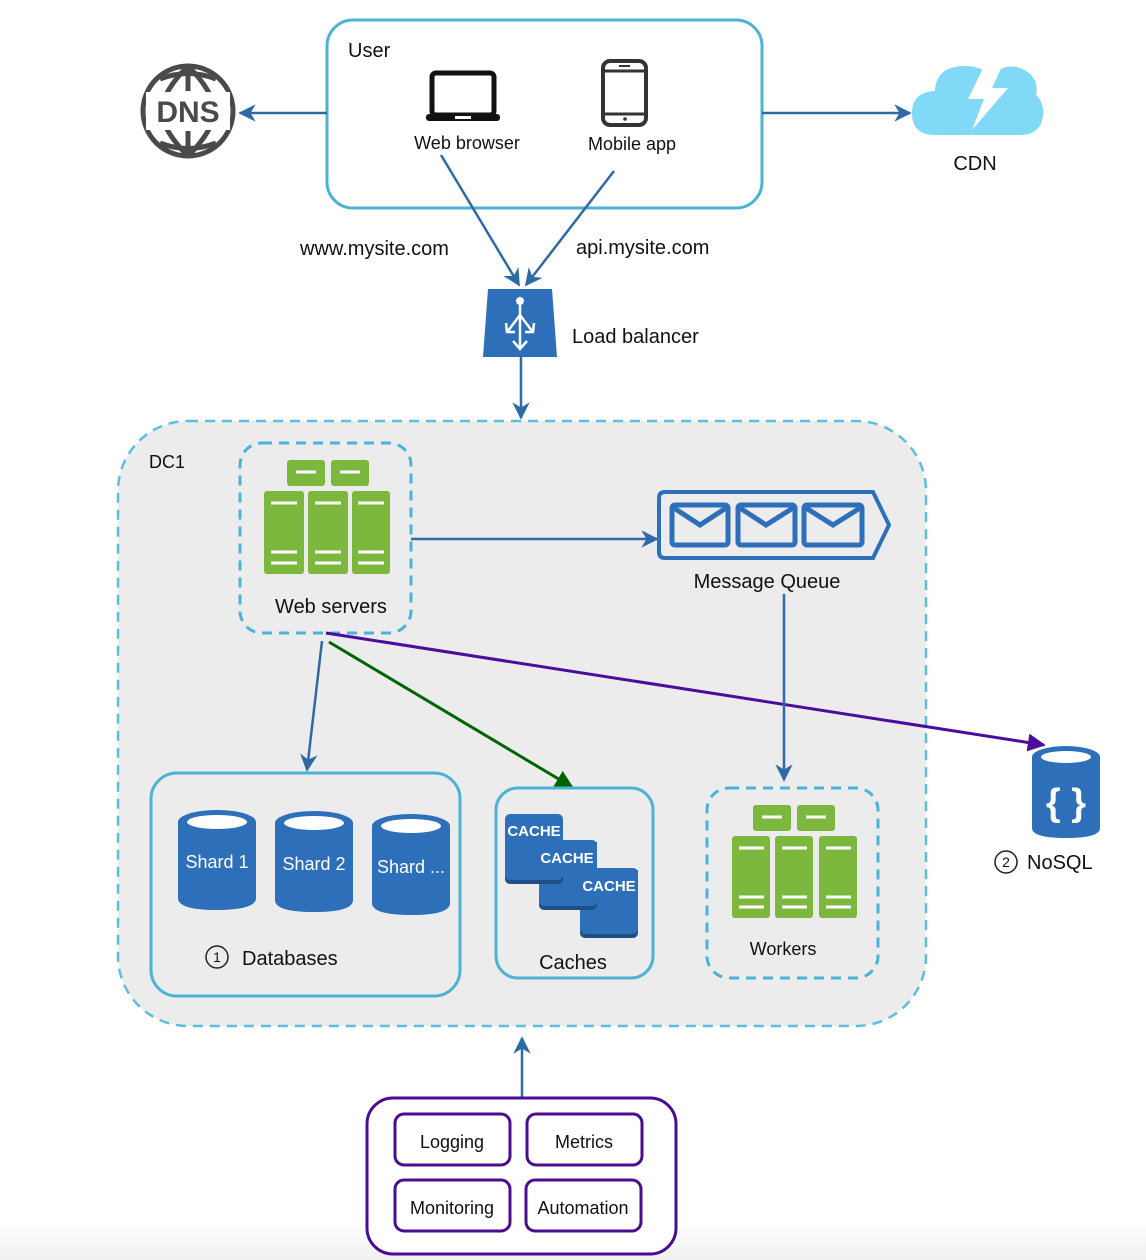 The width and height of the screenshot is (1146, 1260). I want to click on tool-monitoring: Monitoring, so click(452, 1205).